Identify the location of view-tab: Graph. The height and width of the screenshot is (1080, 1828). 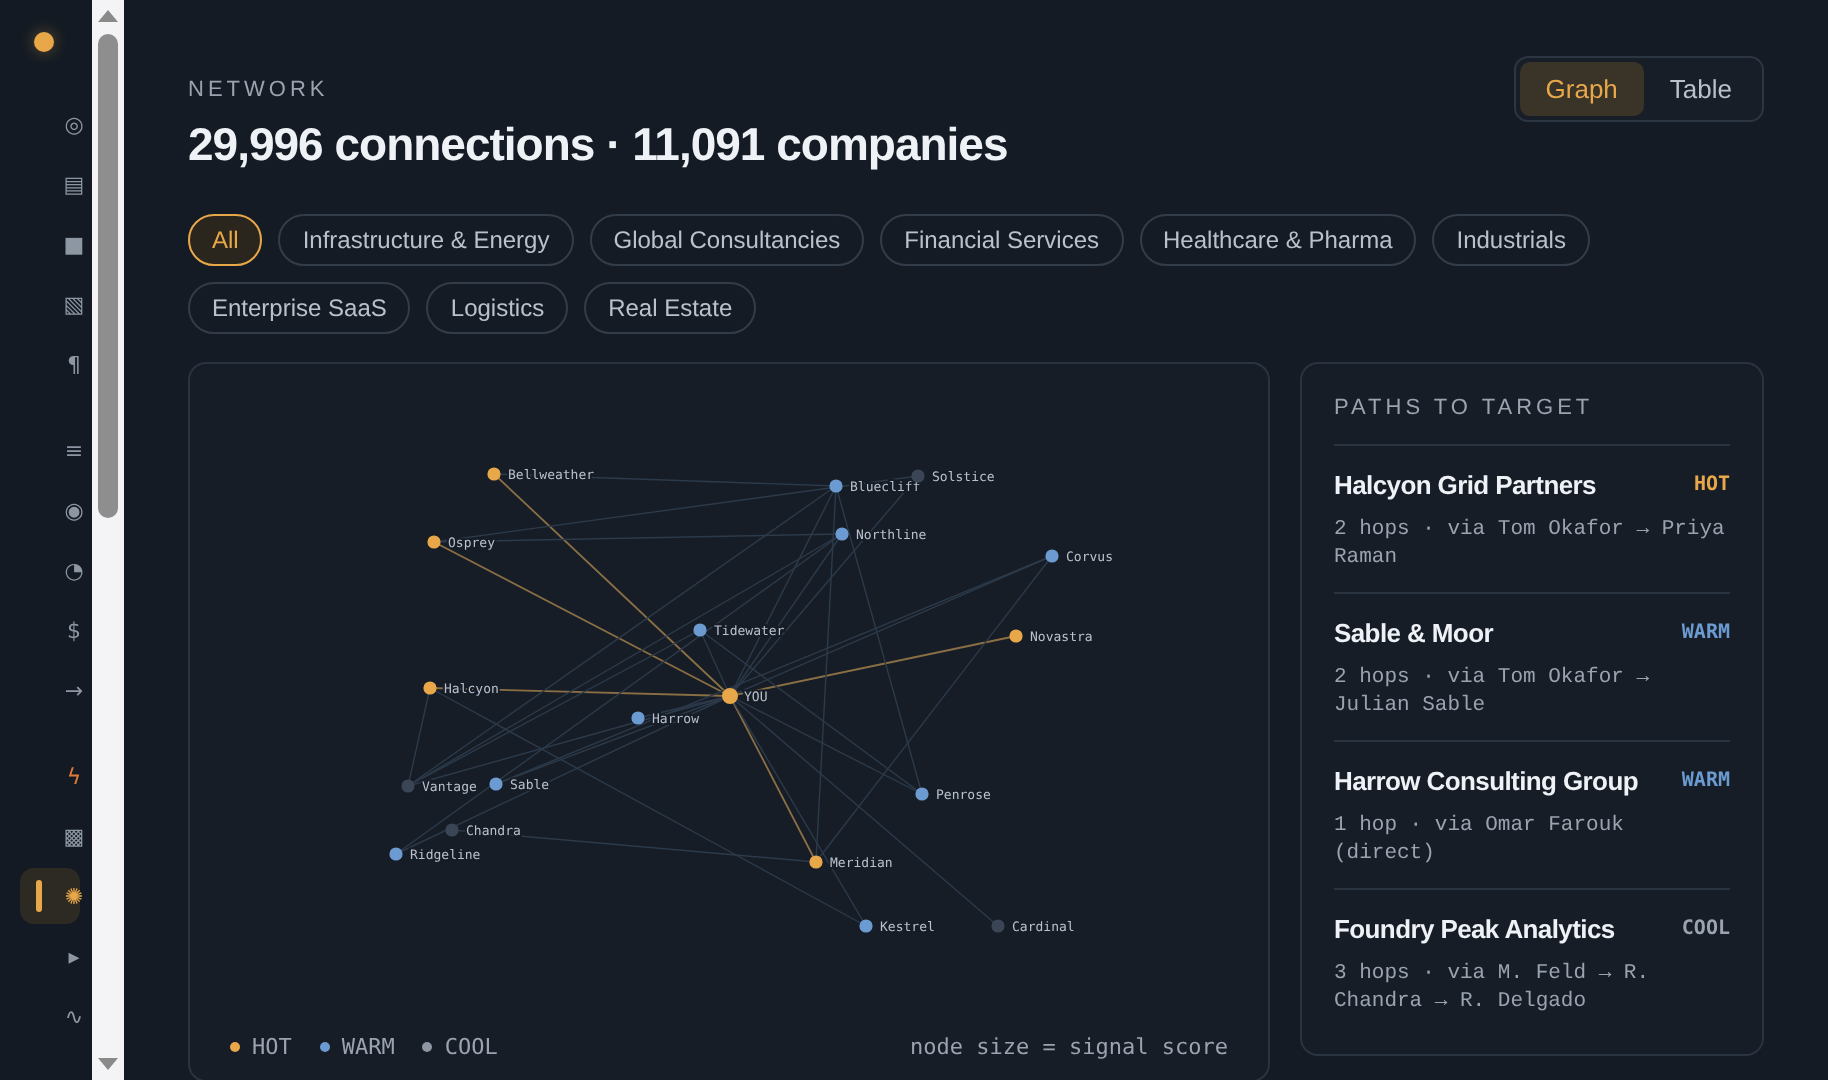
(1581, 89).